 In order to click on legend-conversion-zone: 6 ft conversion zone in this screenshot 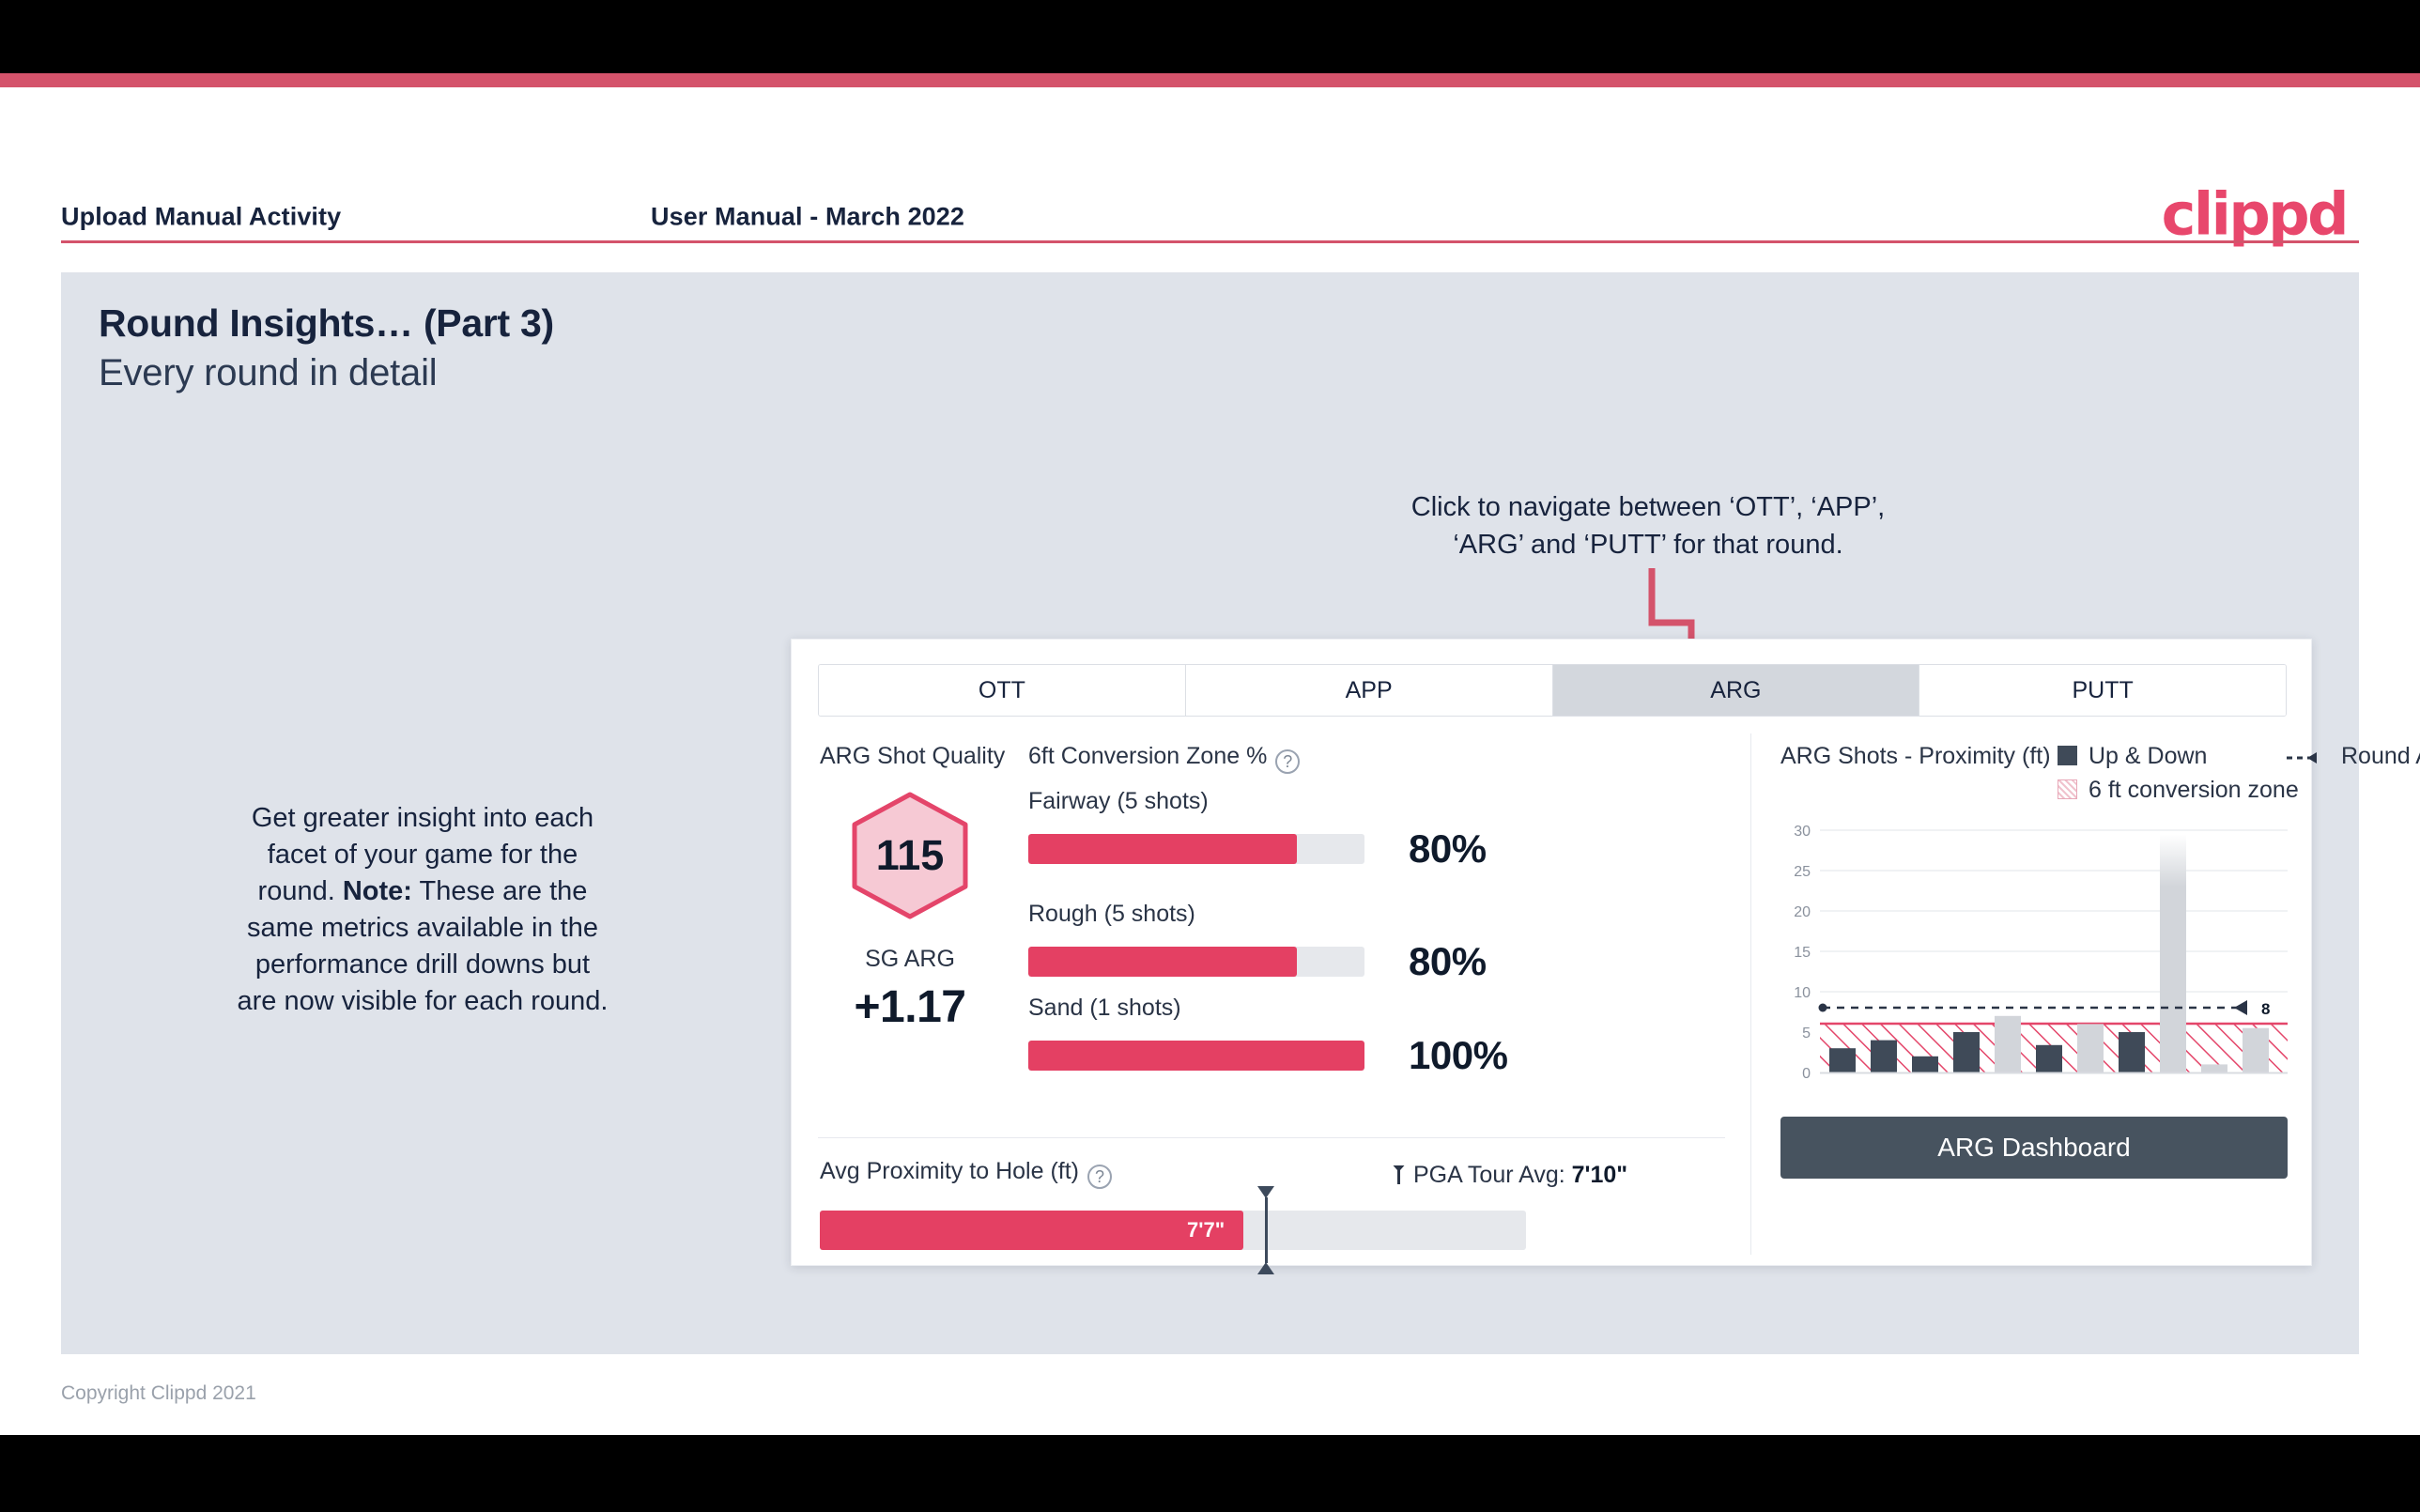, I will do `click(2178, 791)`.